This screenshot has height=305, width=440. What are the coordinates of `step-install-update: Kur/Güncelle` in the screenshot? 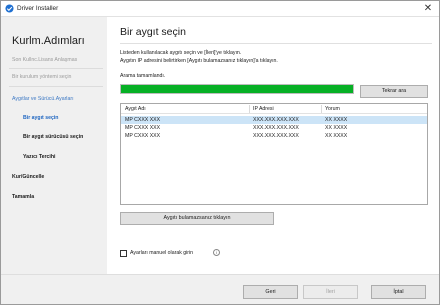 It's located at (28, 177).